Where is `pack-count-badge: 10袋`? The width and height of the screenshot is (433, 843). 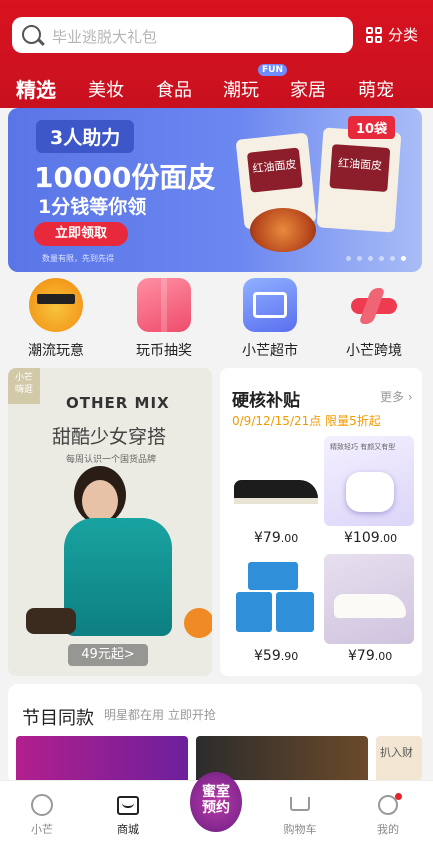 pack-count-badge: 10袋 is located at coordinates (372, 127).